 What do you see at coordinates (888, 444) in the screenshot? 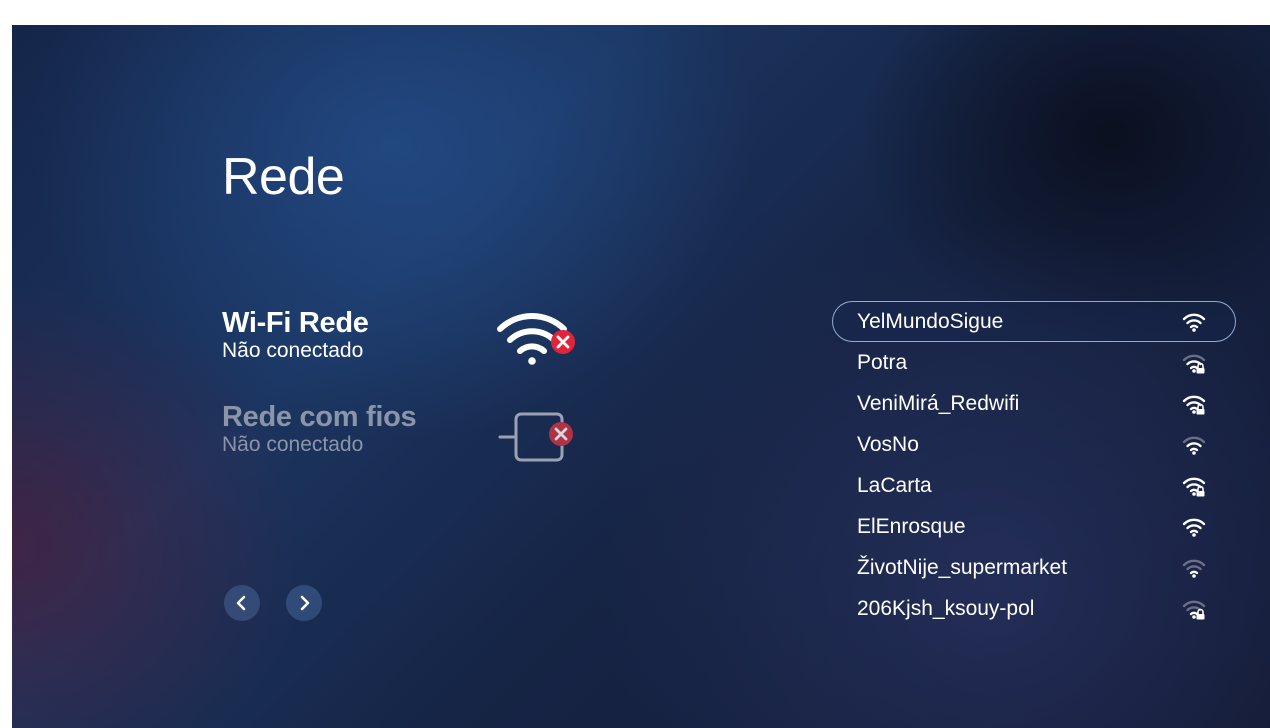
I see `network-name: VosNo` at bounding box center [888, 444].